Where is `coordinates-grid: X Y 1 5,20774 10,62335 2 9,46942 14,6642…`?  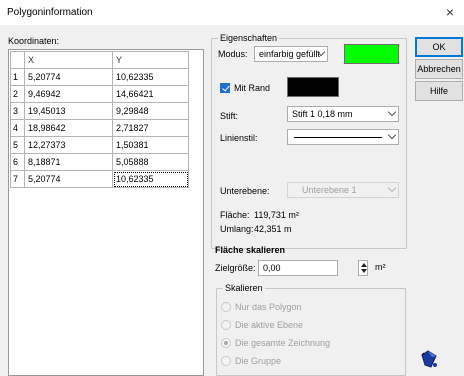 coordinates-grid: X Y 1 5,20774 10,62335 2 9,46942 14,6642… is located at coordinates (99, 119).